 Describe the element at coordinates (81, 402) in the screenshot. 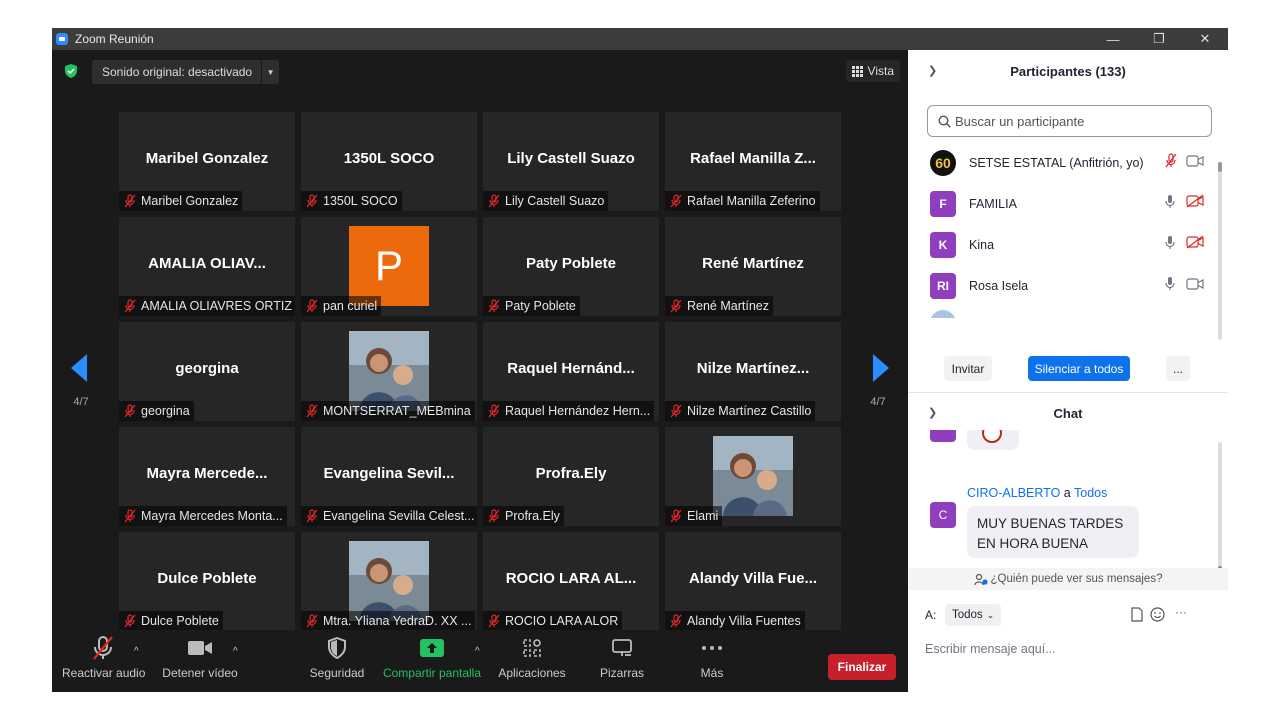

I see `page-indicator-left: 4/7` at that location.